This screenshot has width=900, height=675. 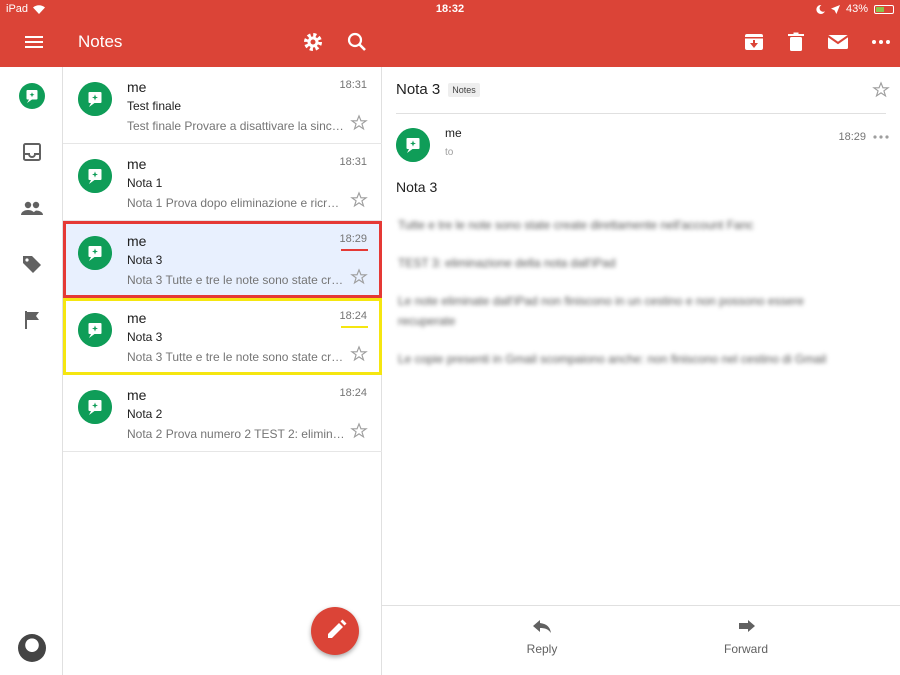 I want to click on label-icon, so click(x=32, y=264).